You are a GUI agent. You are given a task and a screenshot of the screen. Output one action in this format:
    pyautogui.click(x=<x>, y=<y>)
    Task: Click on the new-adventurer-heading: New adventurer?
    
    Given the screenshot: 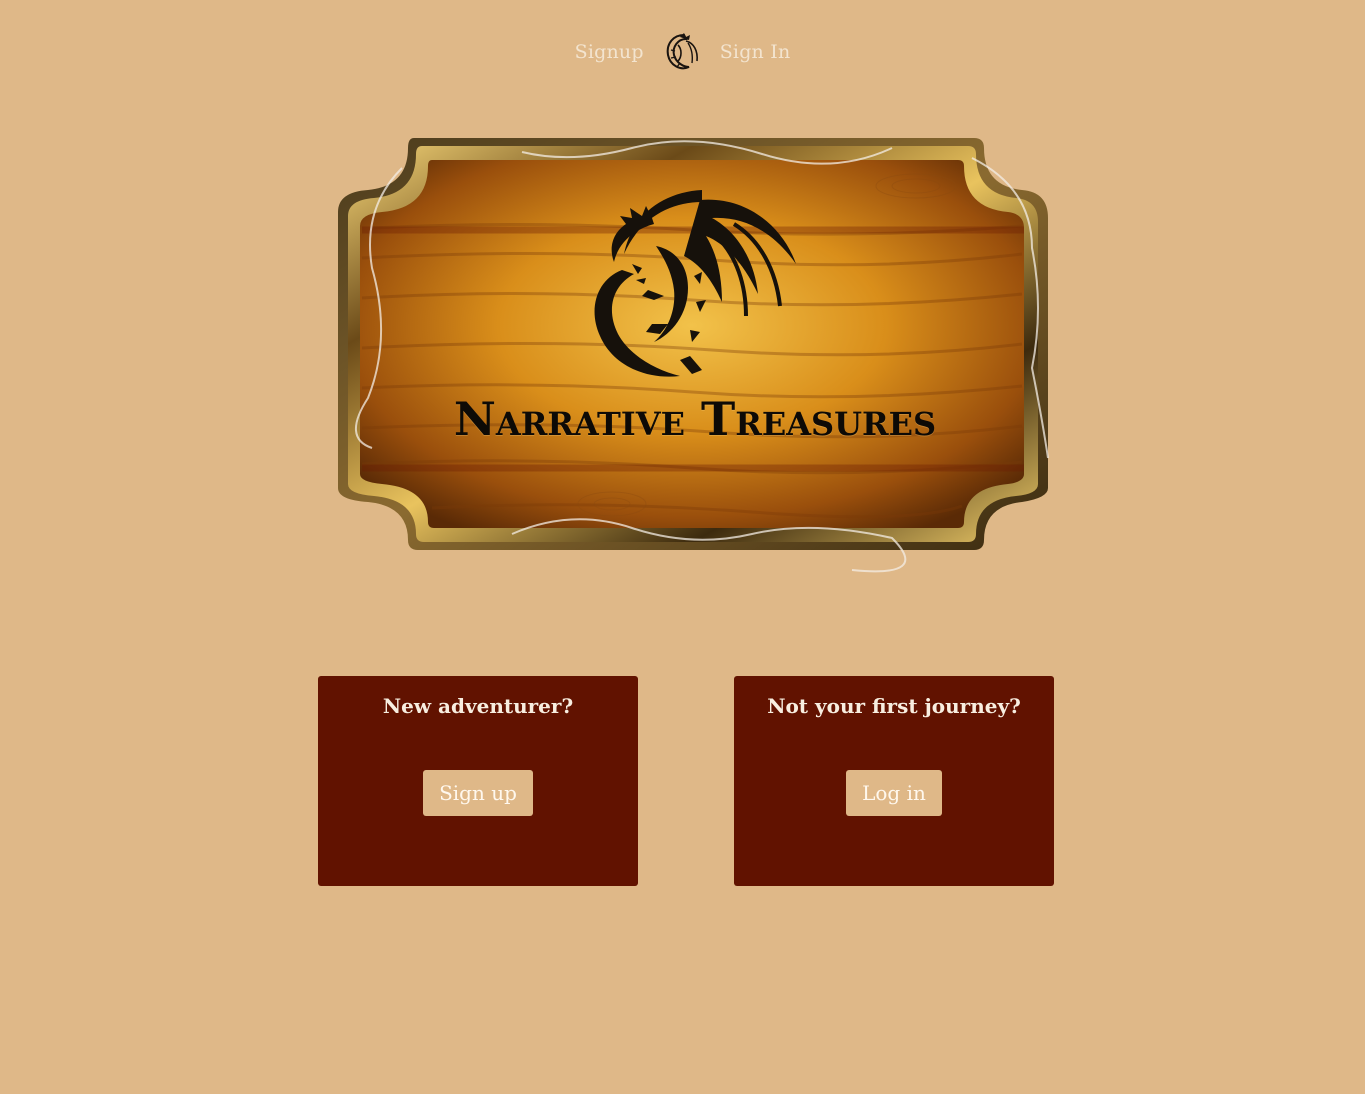 What is the action you would take?
    pyautogui.click(x=478, y=706)
    